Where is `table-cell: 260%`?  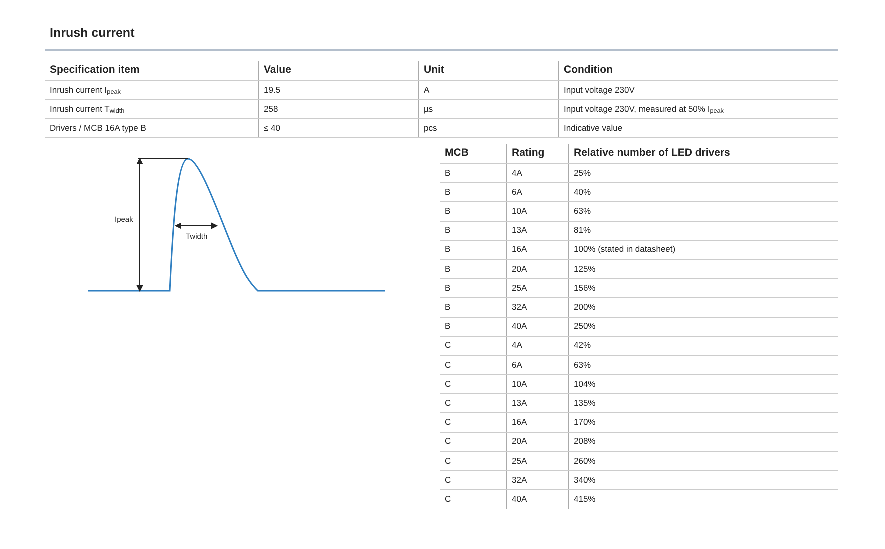
table-cell: 260% is located at coordinates (585, 461).